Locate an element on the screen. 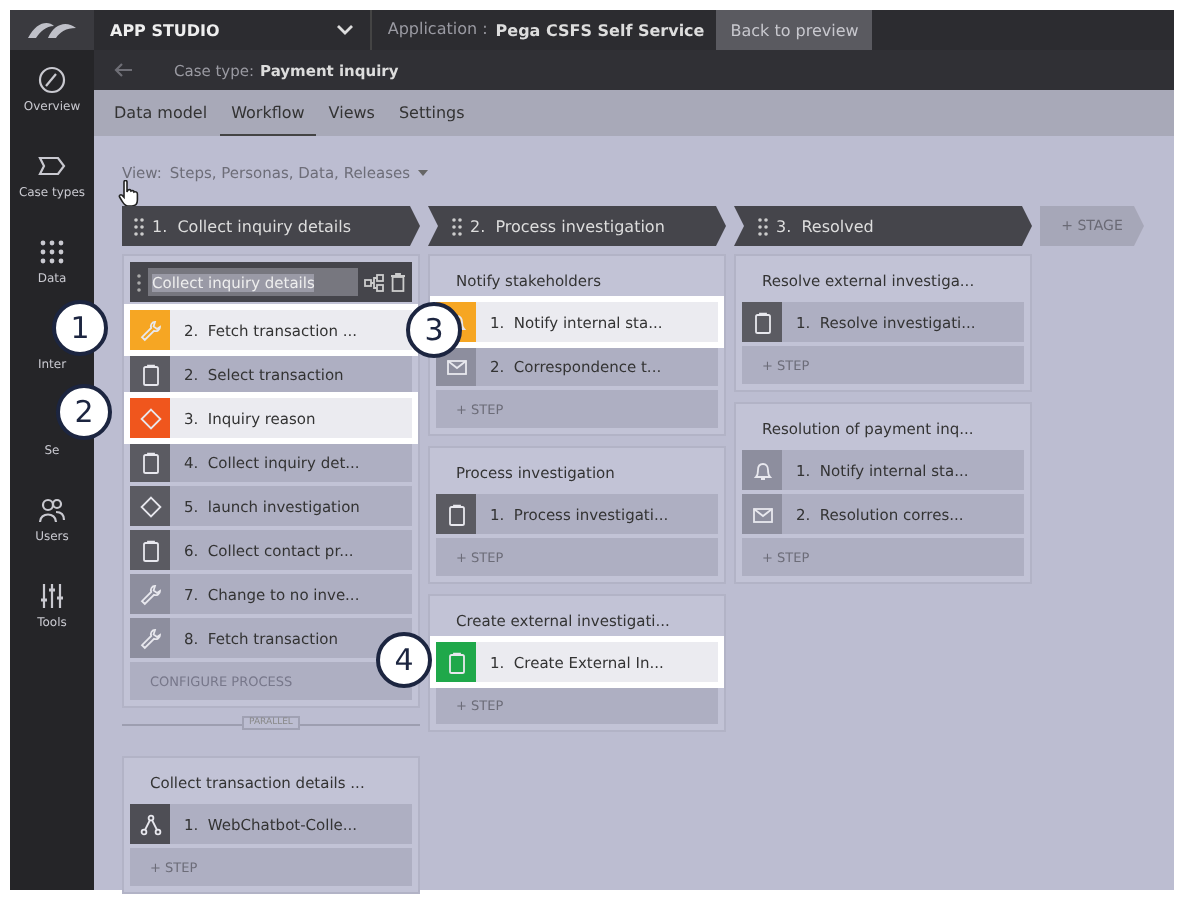 This screenshot has width=1184, height=908. logo-icon is located at coordinates (52, 30).